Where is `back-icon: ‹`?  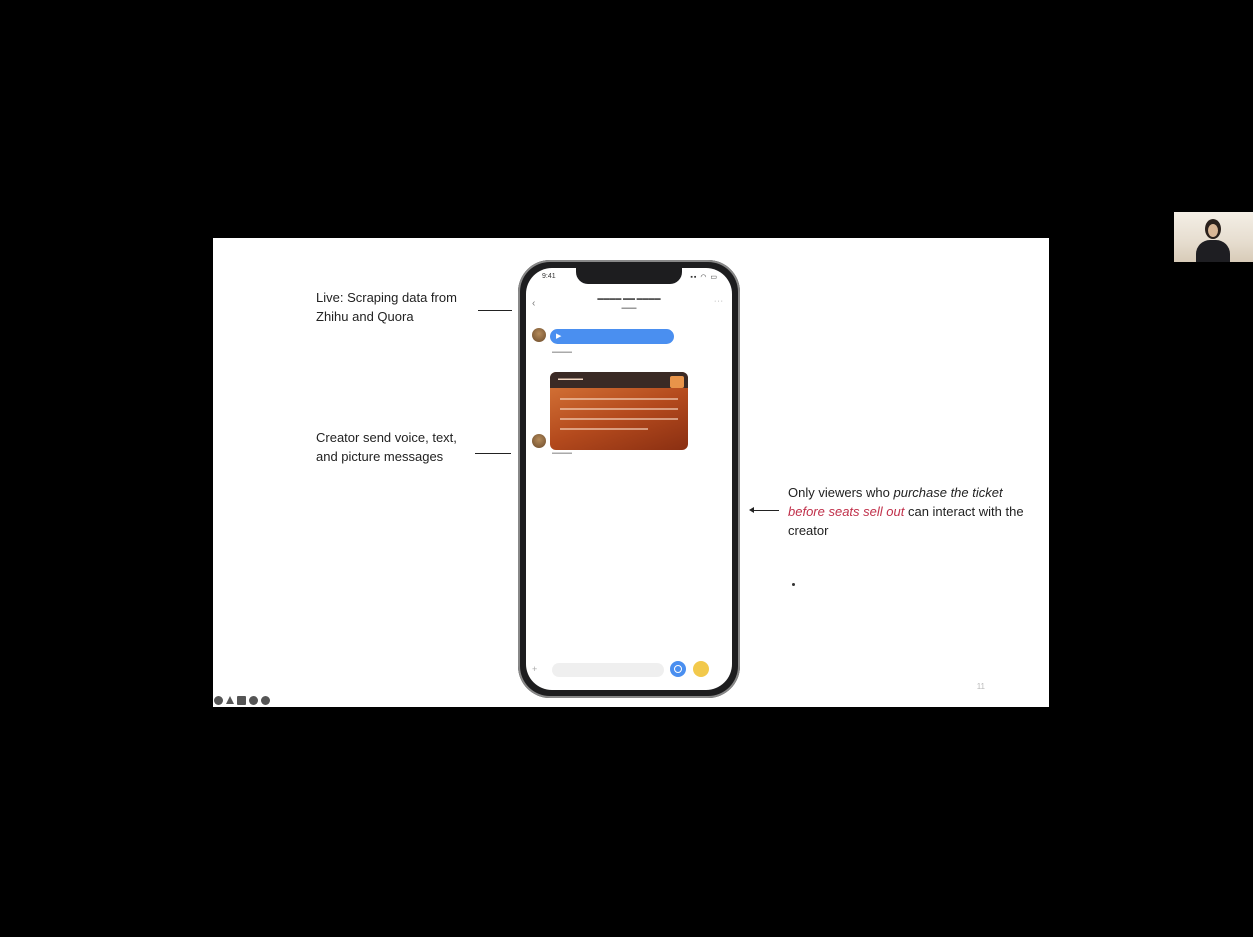 back-icon: ‹ is located at coordinates (533, 303).